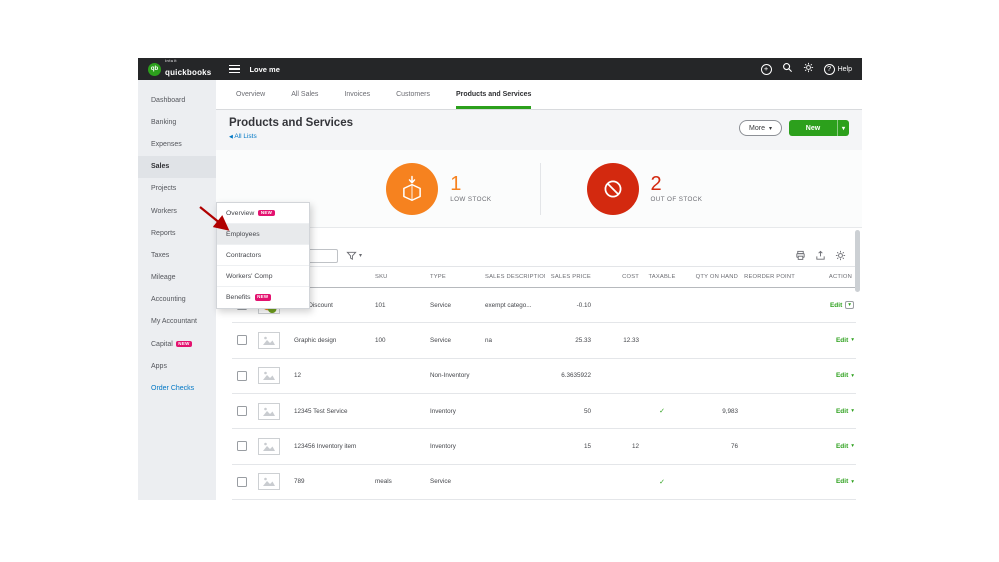 The width and height of the screenshot is (999, 562). I want to click on col-type: TYPE, so click(457, 277).